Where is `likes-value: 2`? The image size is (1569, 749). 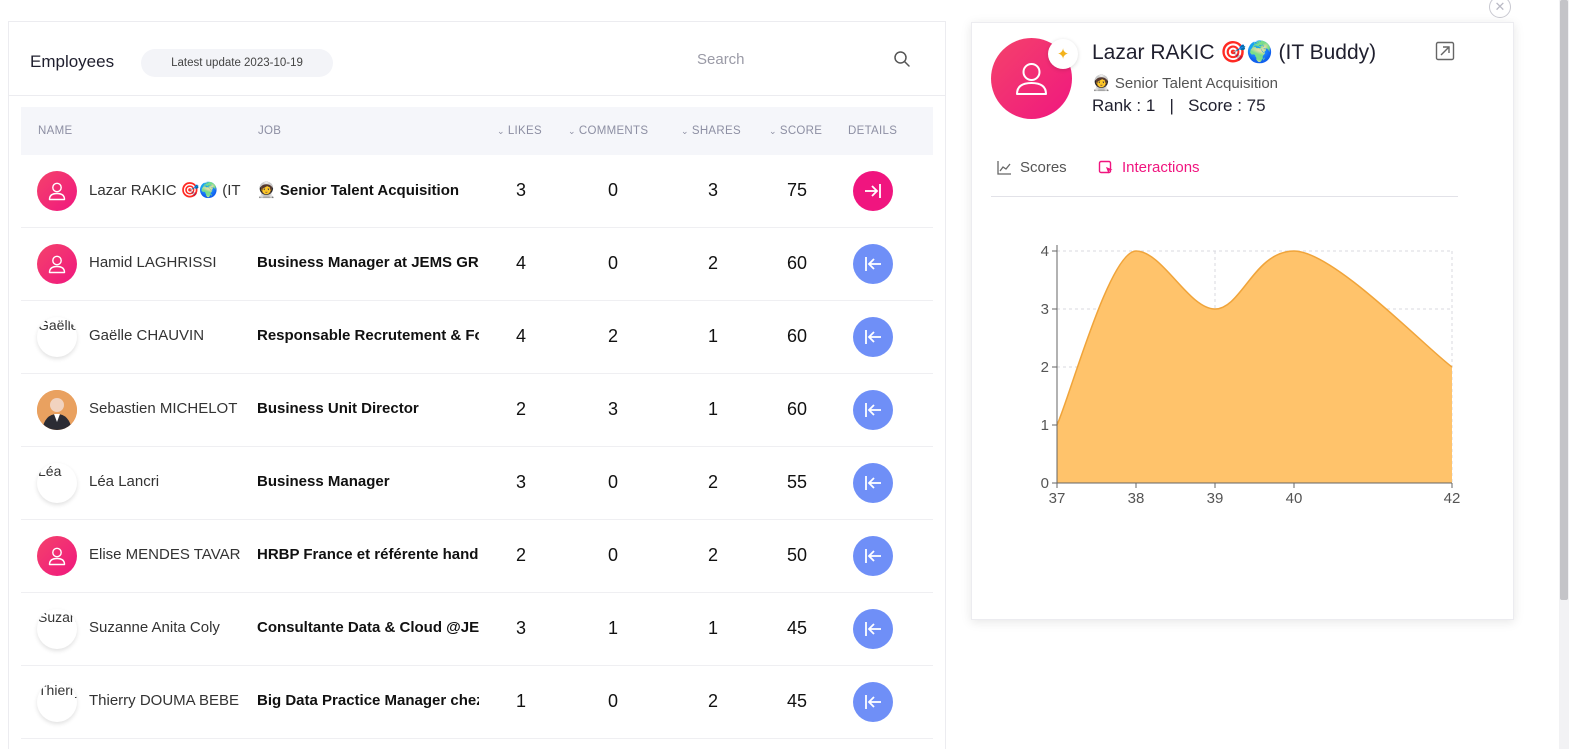
likes-value: 2 is located at coordinates (520, 555).